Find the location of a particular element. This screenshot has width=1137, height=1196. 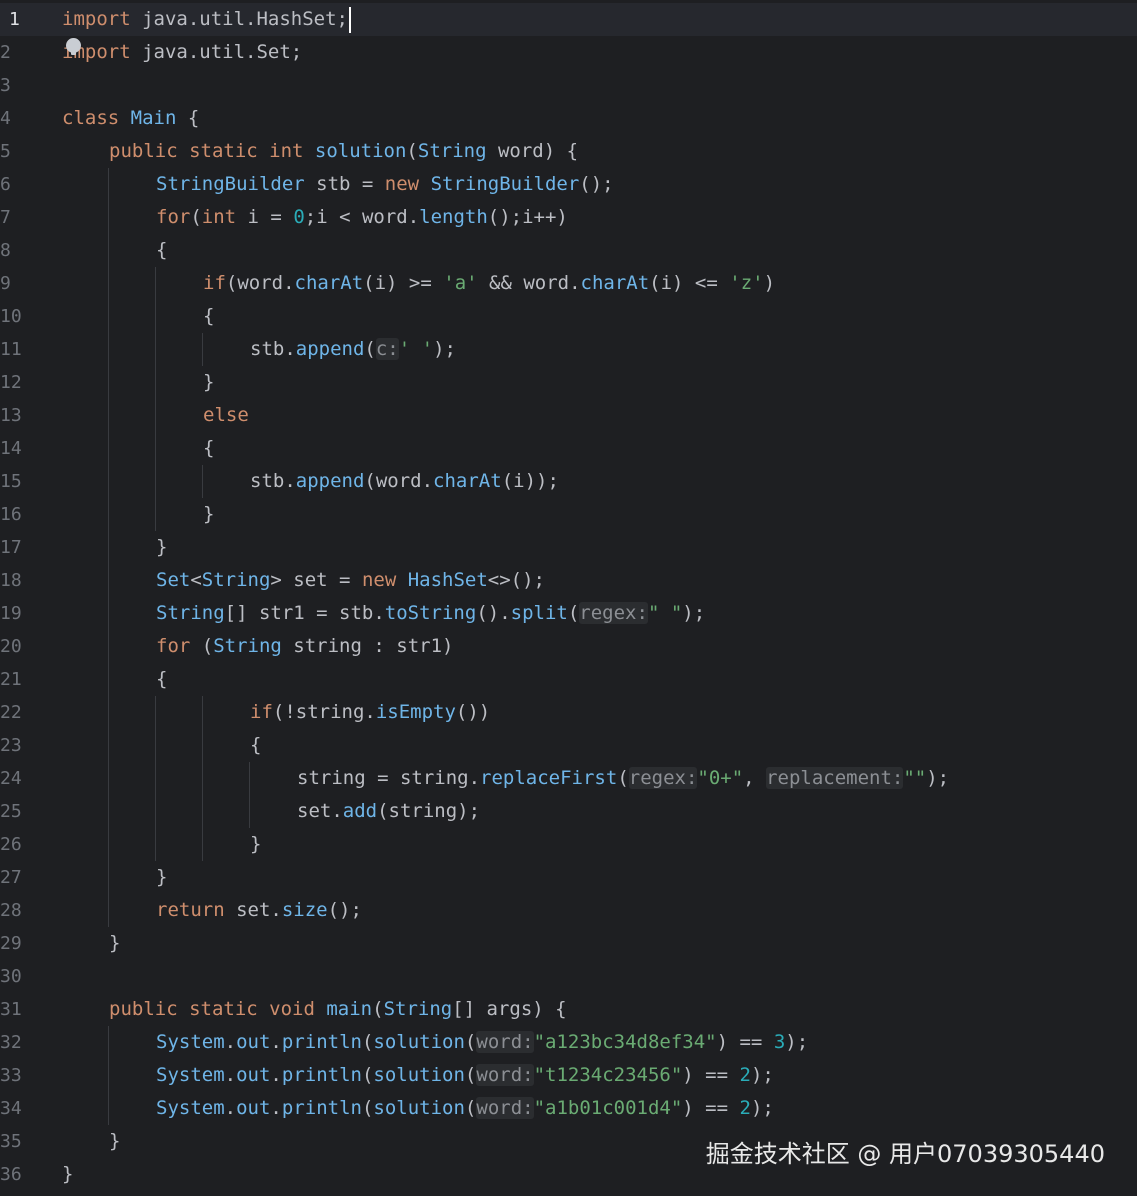

code-line: 18 Set<String> set = new HashSet<>(); is located at coordinates (568, 580).